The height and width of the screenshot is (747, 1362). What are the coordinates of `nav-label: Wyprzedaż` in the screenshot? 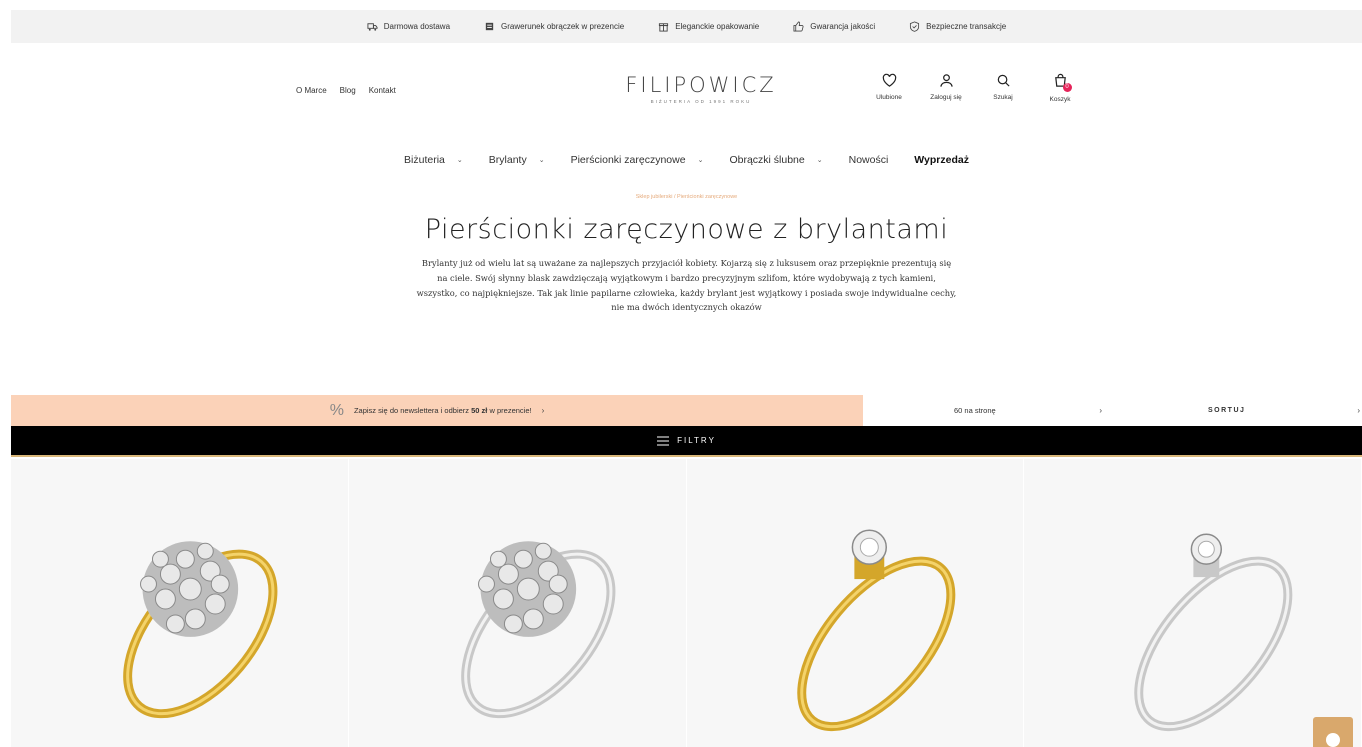 It's located at (941, 160).